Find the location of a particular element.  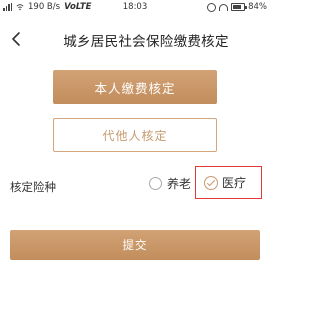

medical-option: 医疗 is located at coordinates (228, 182).